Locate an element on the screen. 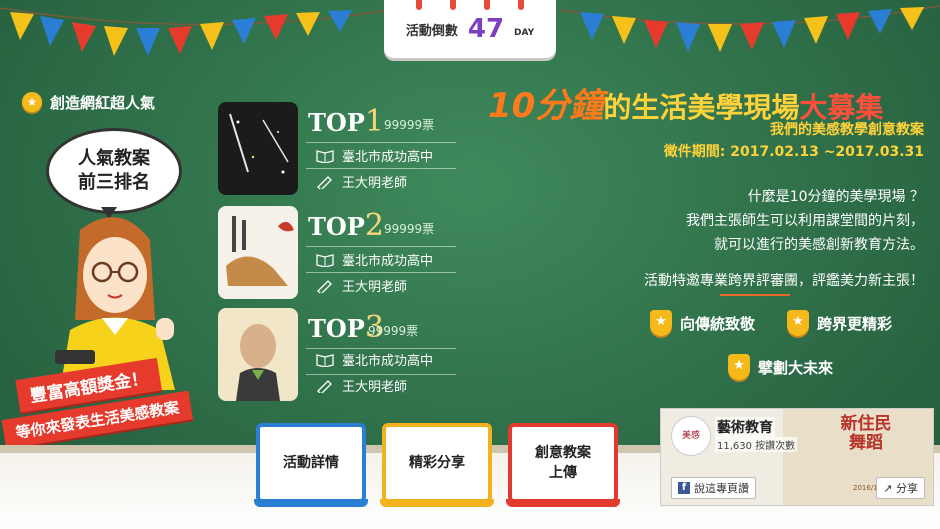 The image size is (940, 529). upload-lesson-button: 創意教案 上傳 is located at coordinates (563, 465).